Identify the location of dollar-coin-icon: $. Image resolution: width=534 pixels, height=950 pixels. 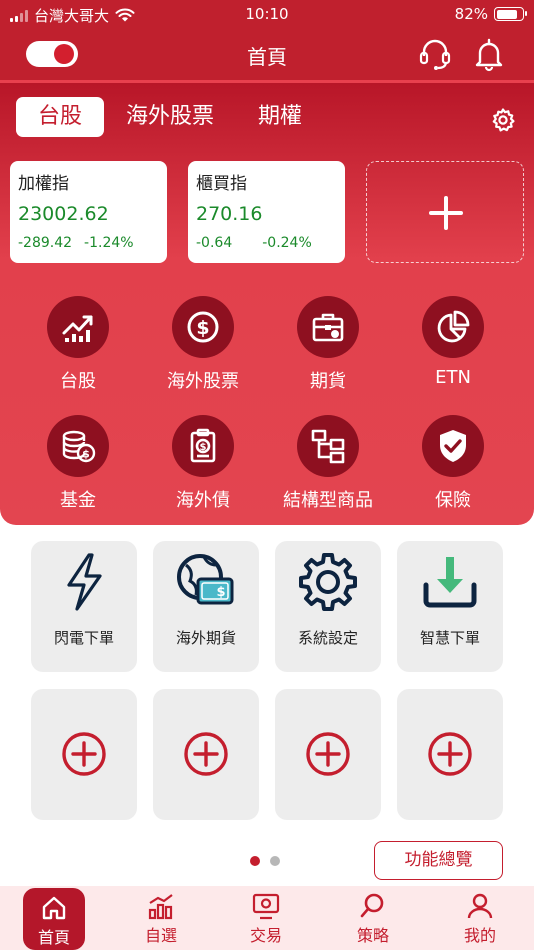
(203, 327).